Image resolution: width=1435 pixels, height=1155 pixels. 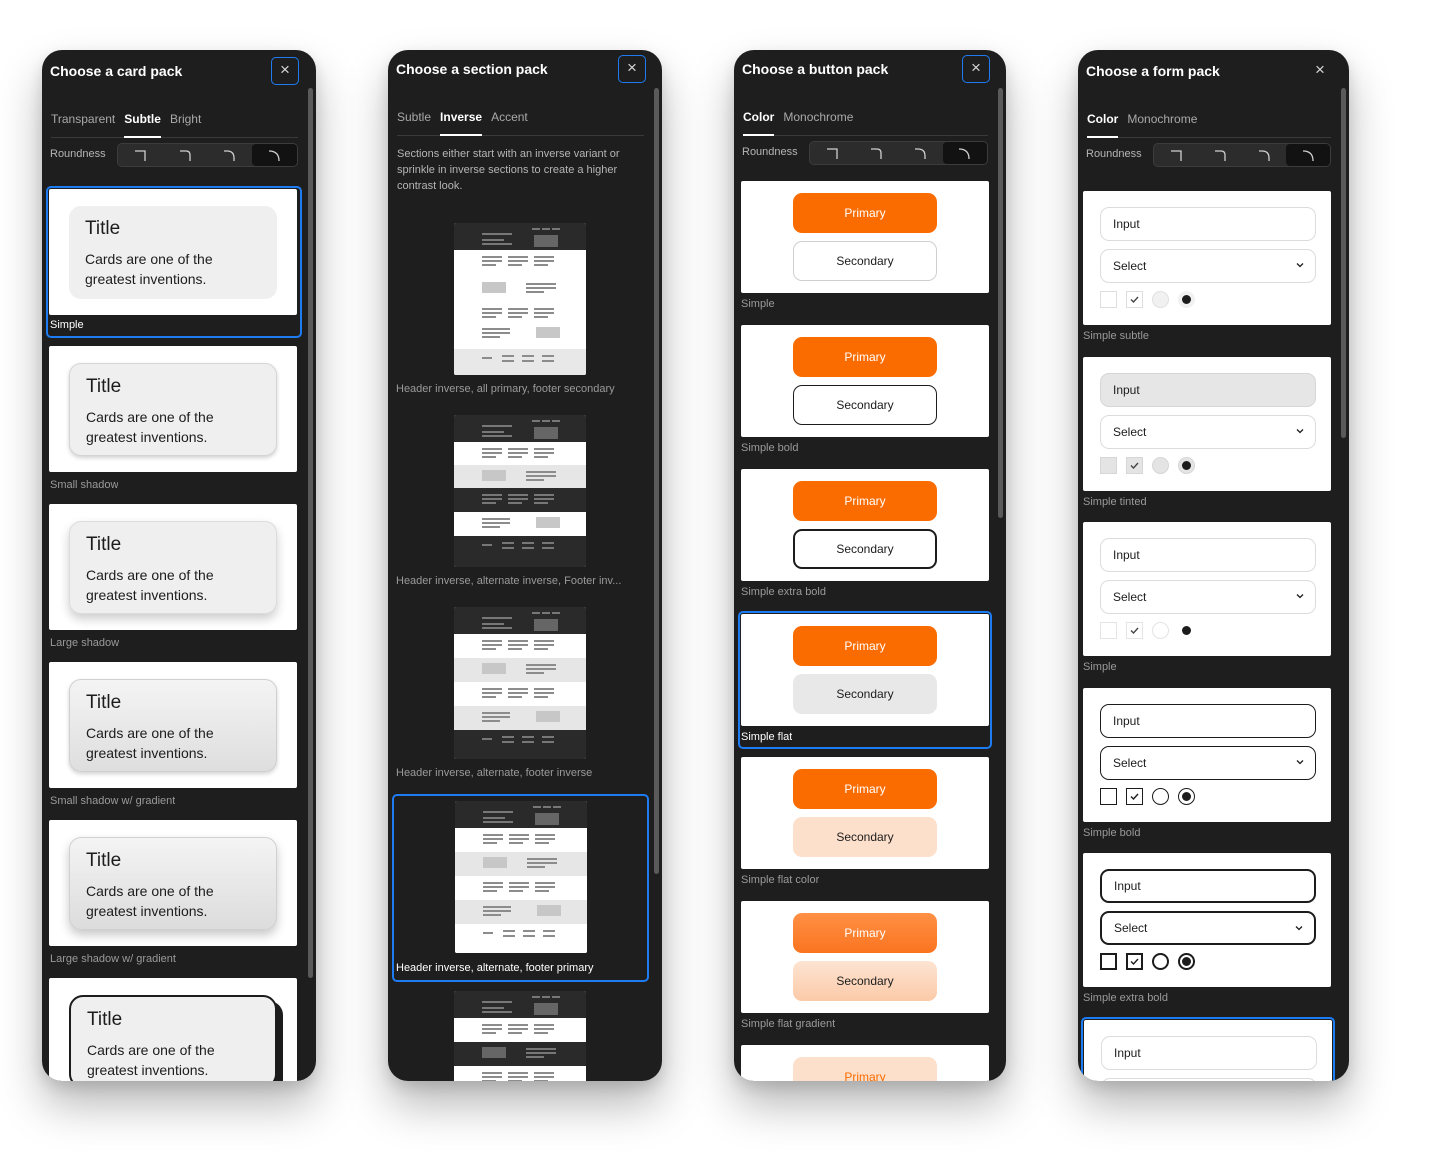 I want to click on button-option: Primary Secondary Simple, so click(x=865, y=247).